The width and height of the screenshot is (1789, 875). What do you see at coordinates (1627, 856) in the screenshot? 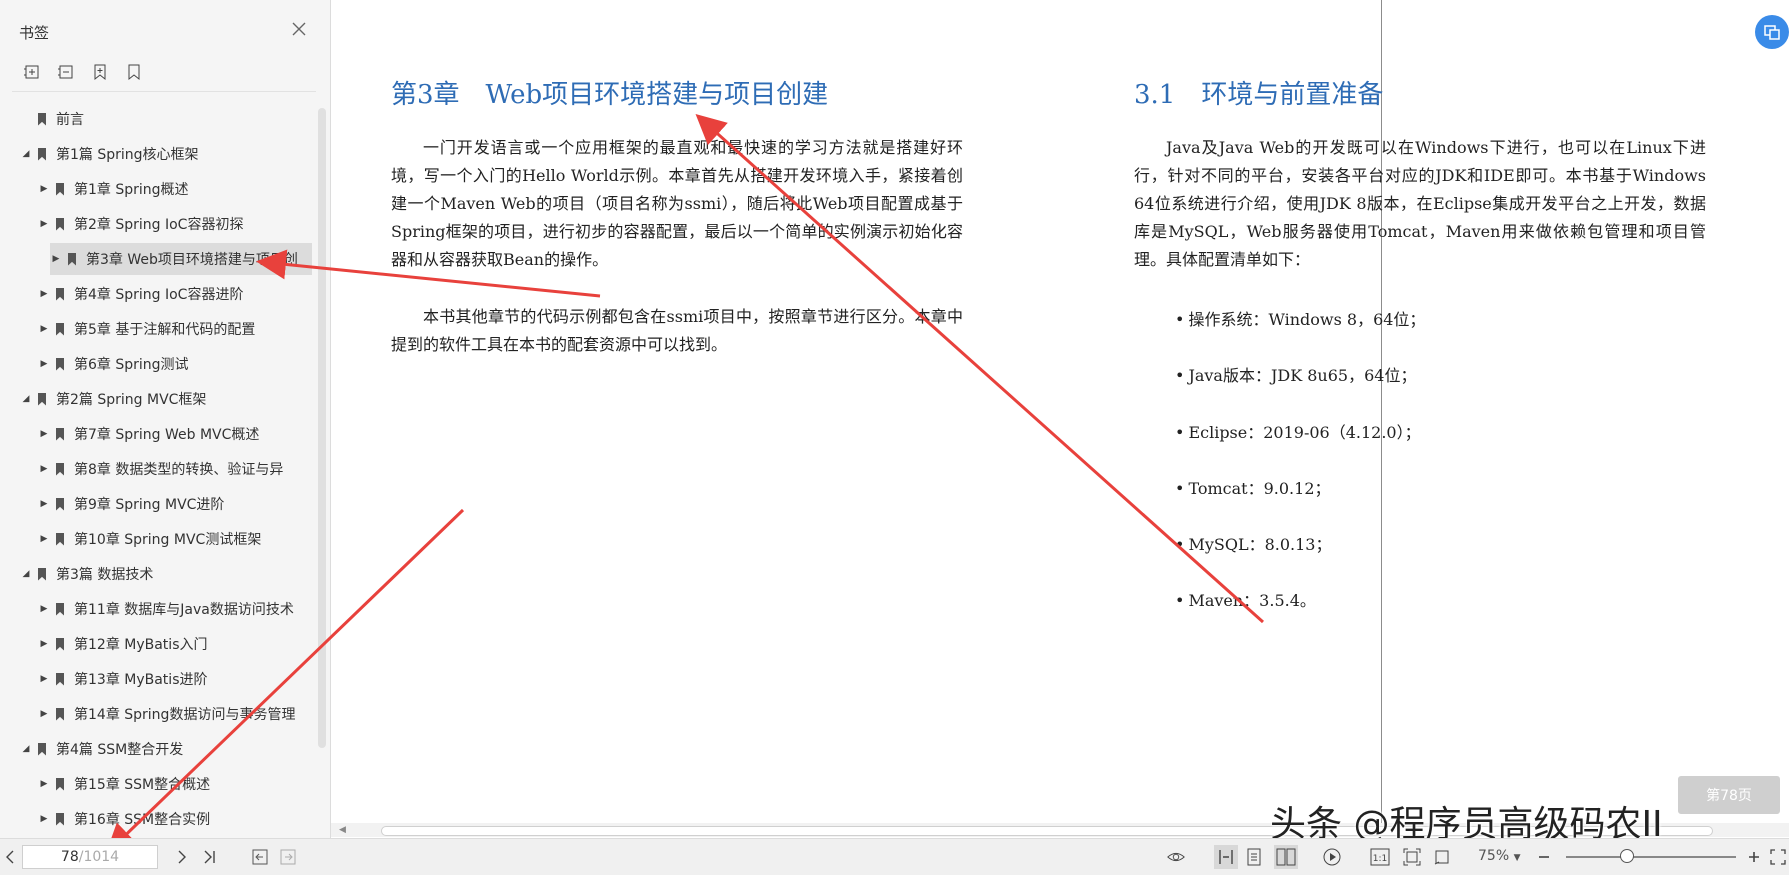
I see `zoom-slider-thumb` at bounding box center [1627, 856].